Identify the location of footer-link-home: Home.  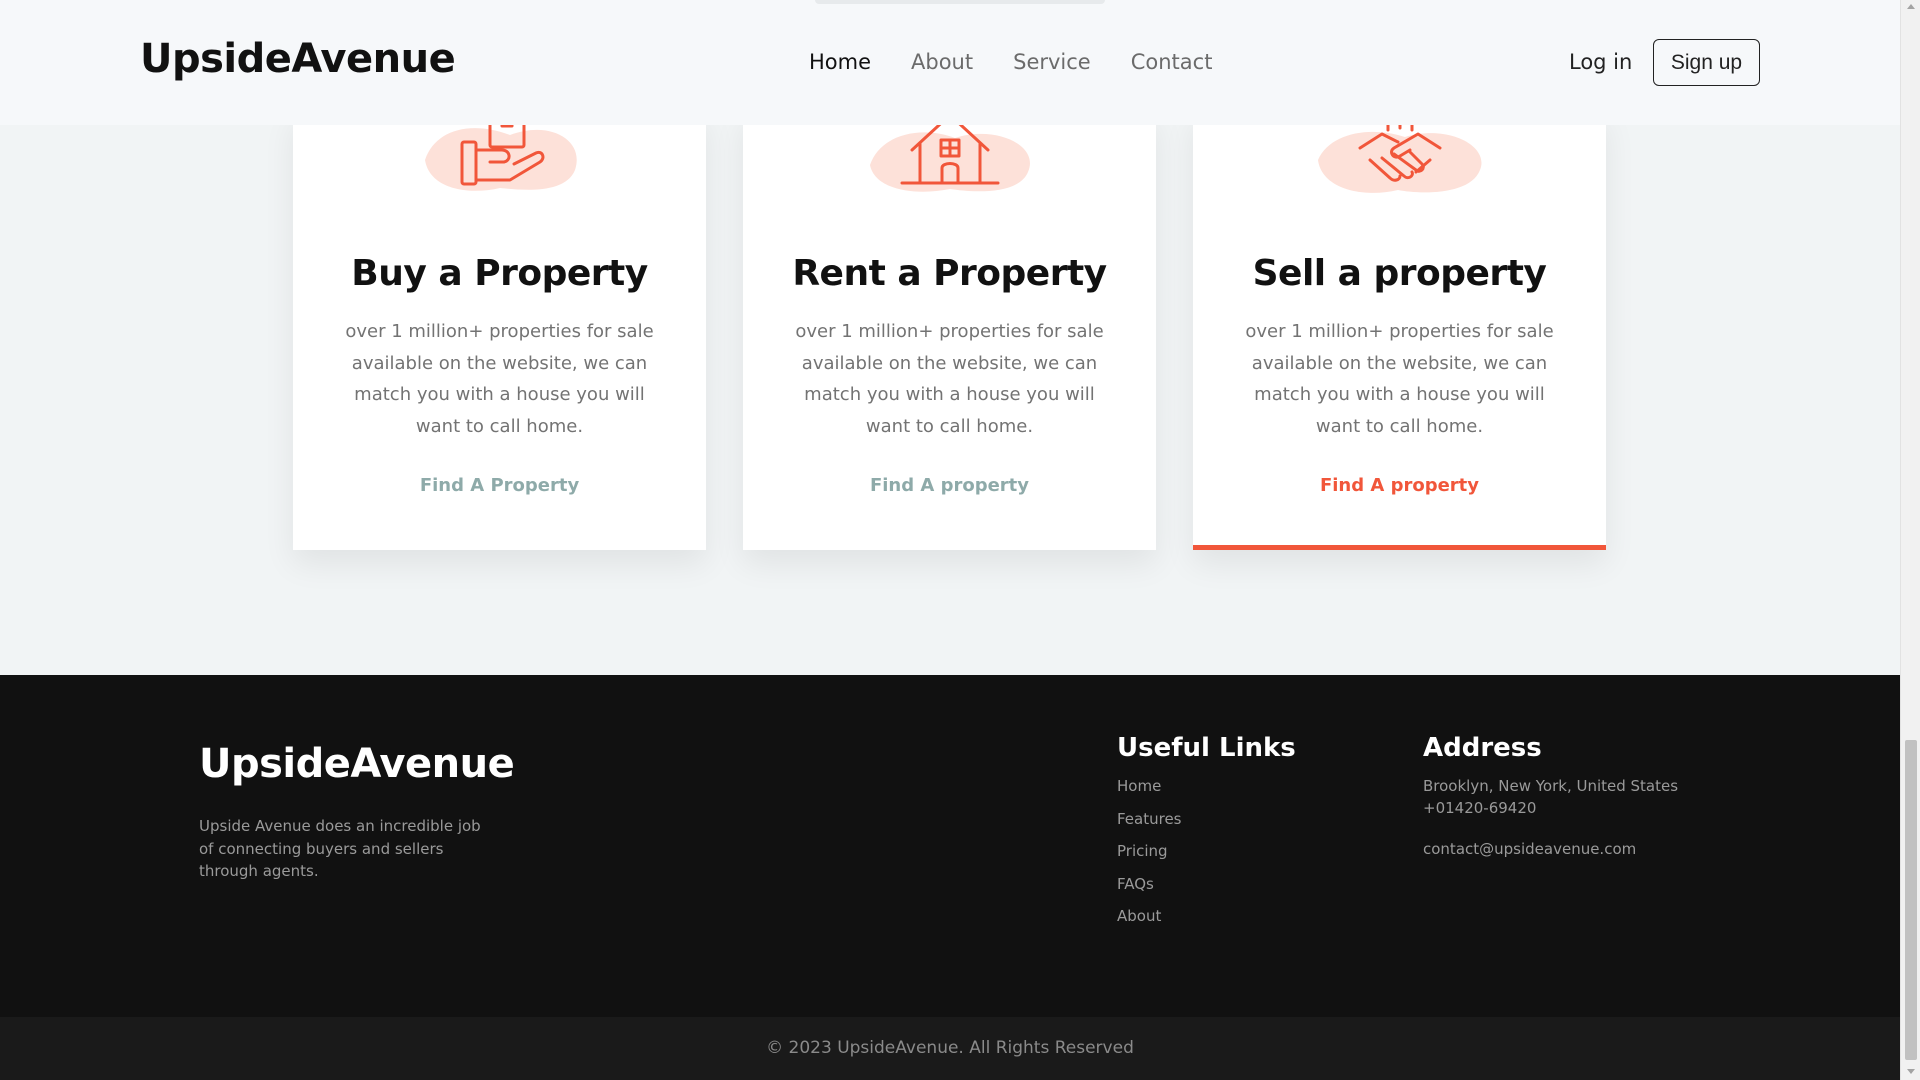
(1149, 791).